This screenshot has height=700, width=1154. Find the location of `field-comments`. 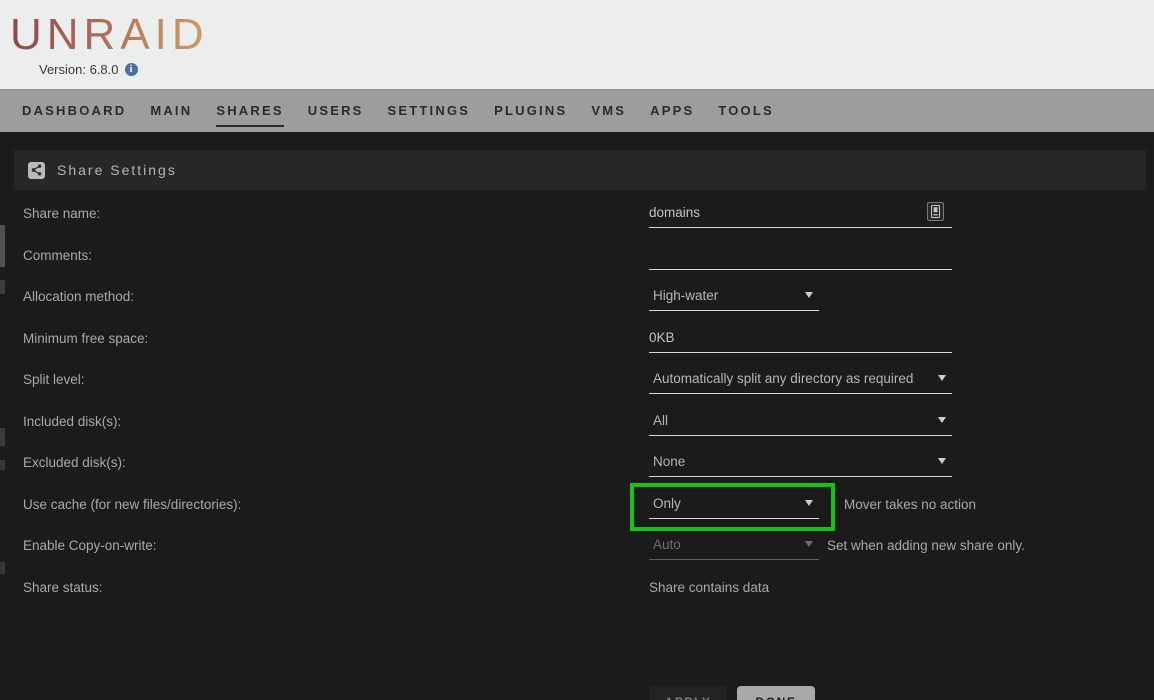

field-comments is located at coordinates (800, 255).